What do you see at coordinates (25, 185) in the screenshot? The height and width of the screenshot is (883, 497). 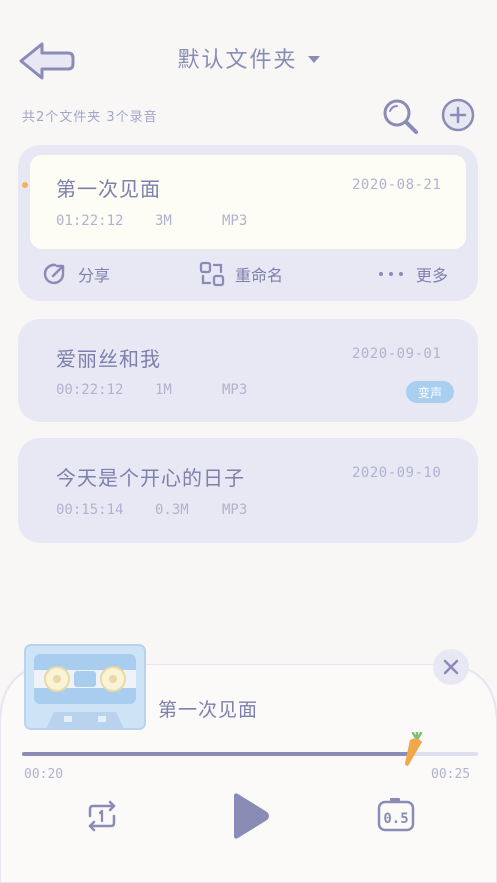 I see `active-dot` at bounding box center [25, 185].